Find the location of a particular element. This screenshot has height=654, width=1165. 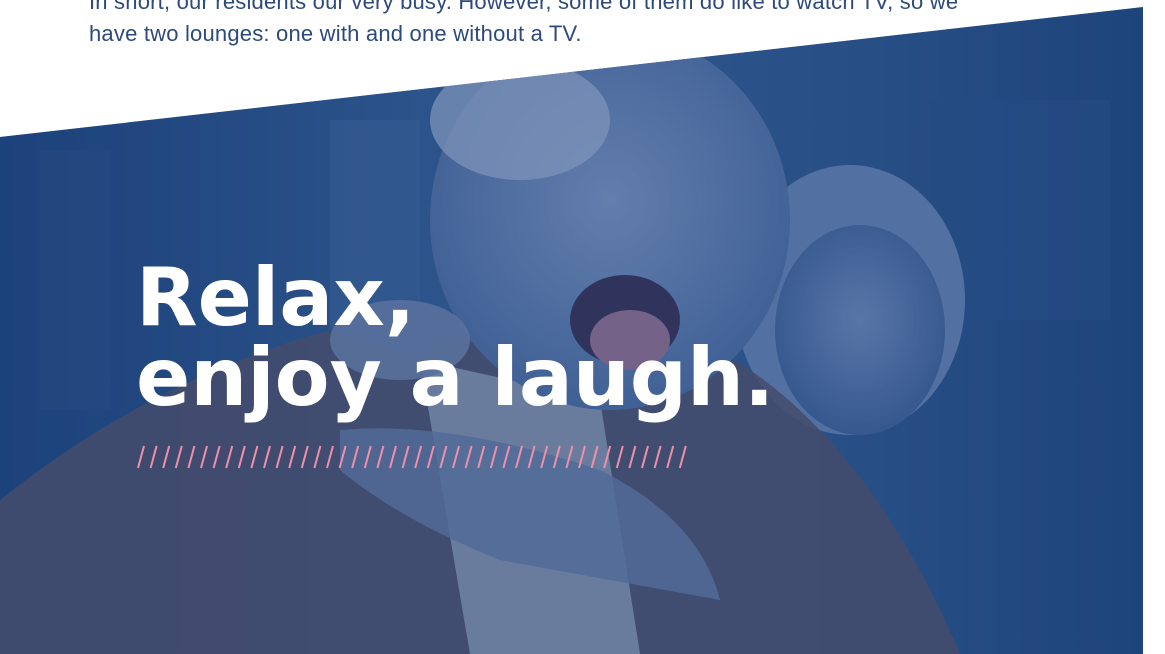

hero-slash-divider is located at coordinates (412, 457).